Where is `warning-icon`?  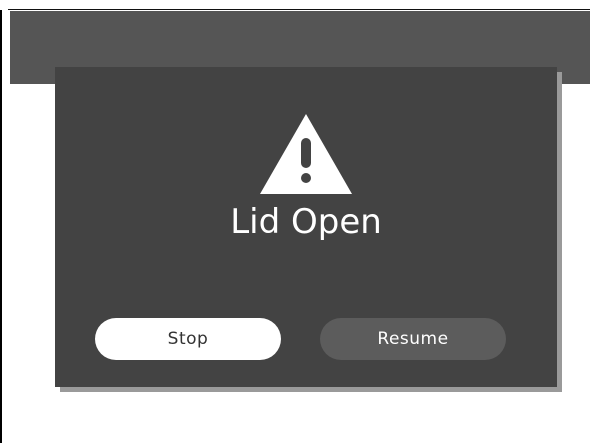
warning-icon is located at coordinates (306, 154).